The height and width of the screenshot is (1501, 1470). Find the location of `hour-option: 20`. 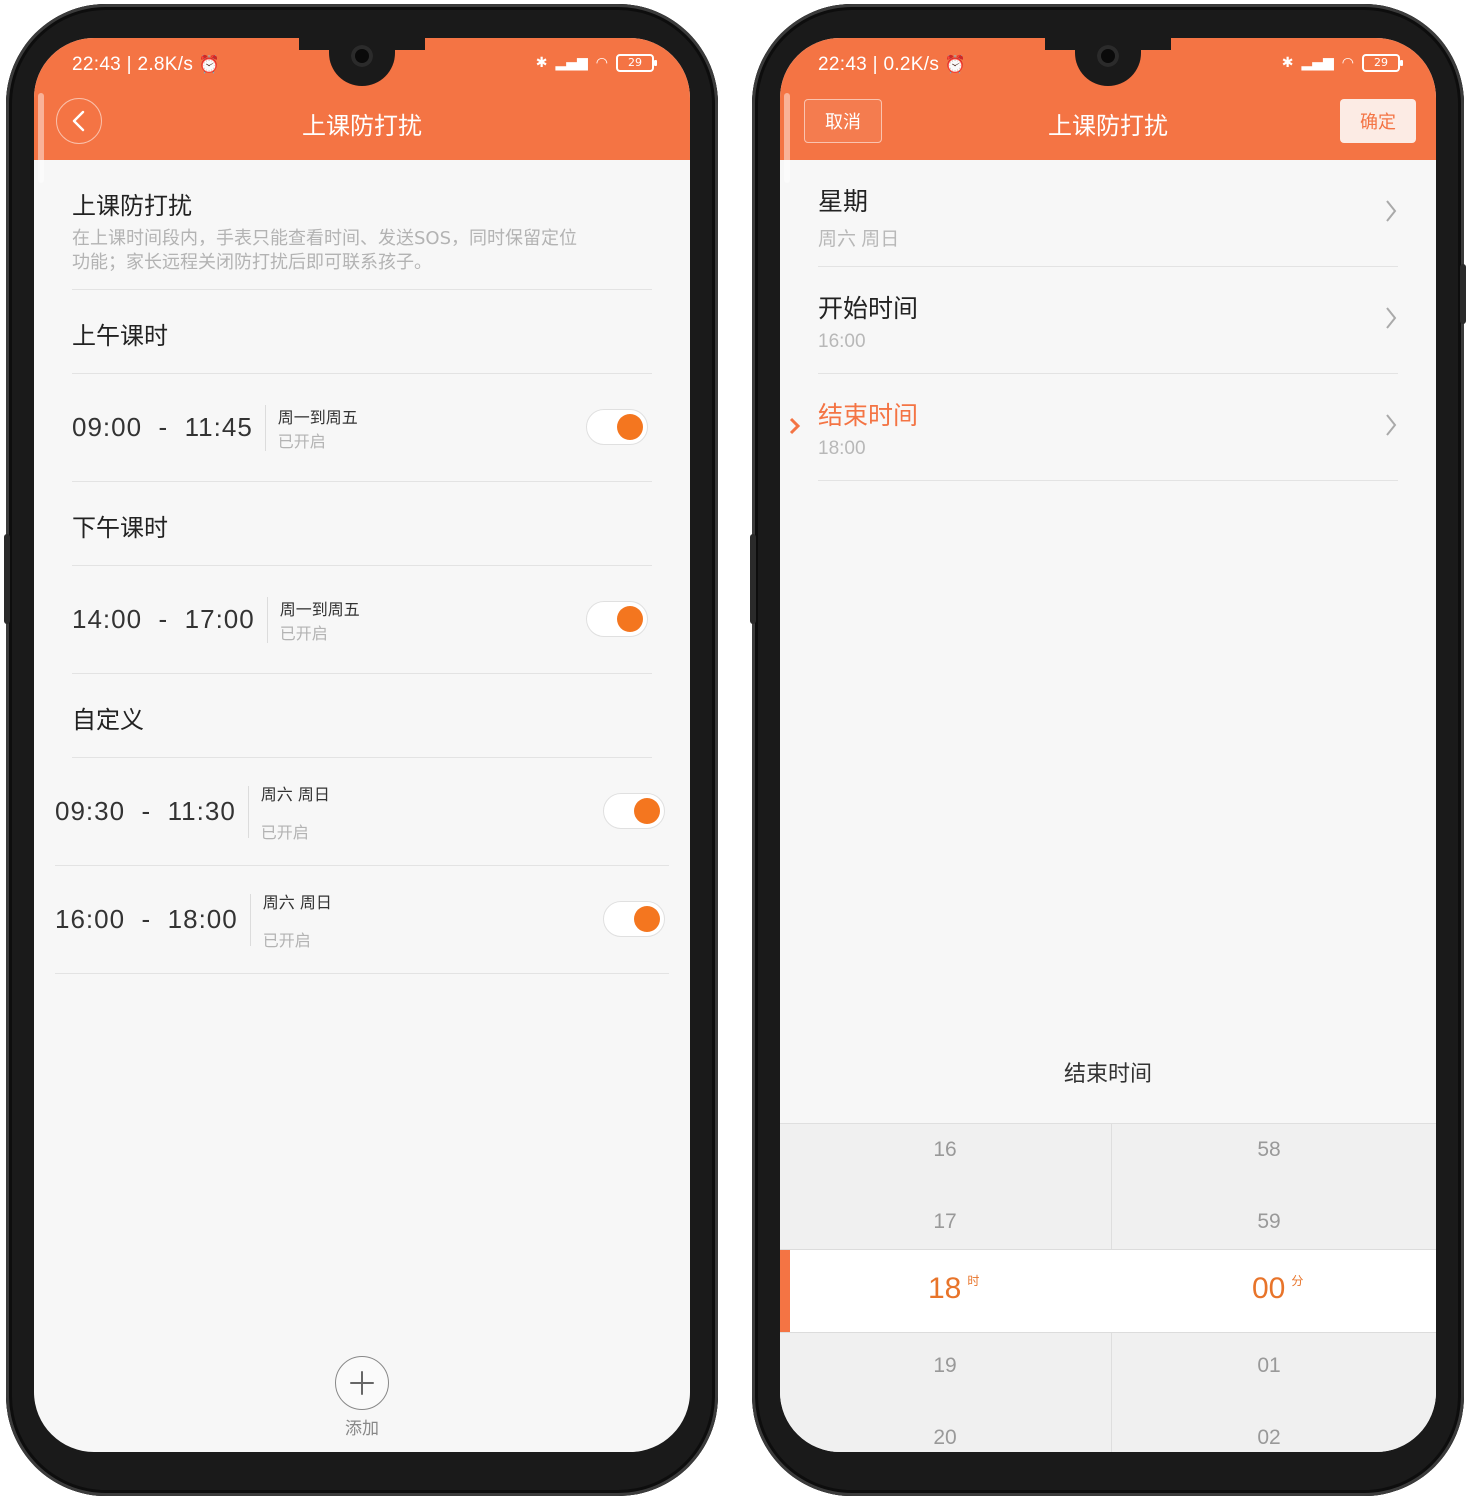

hour-option: 20 is located at coordinates (945, 1438).